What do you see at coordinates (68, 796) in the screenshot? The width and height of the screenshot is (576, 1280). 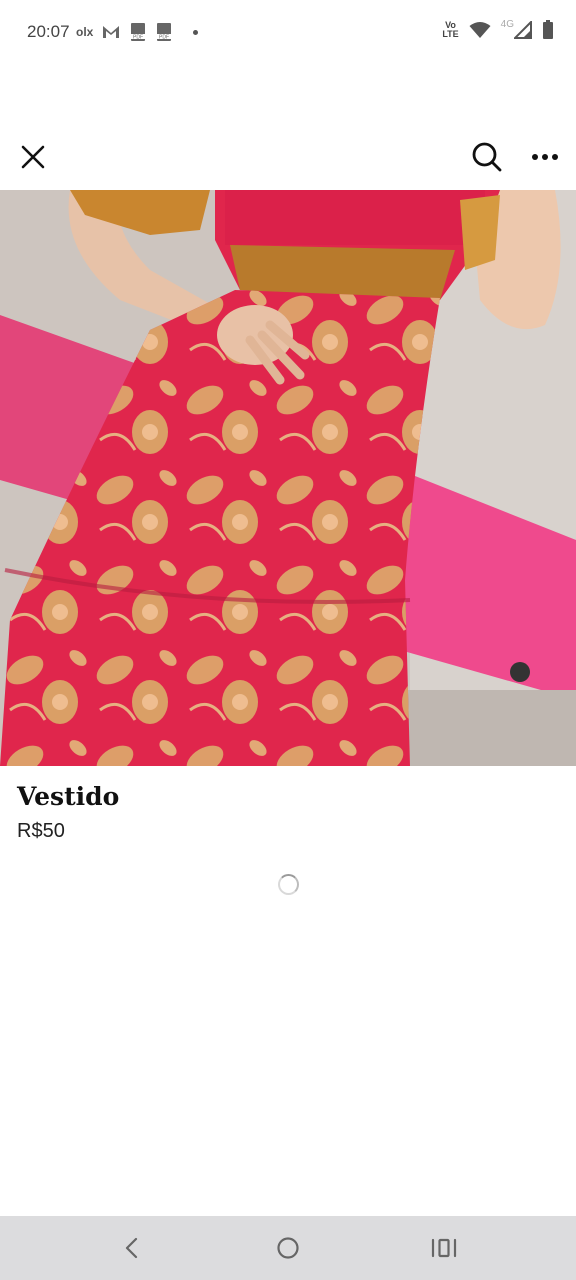 I see `listing-title: Vestido` at bounding box center [68, 796].